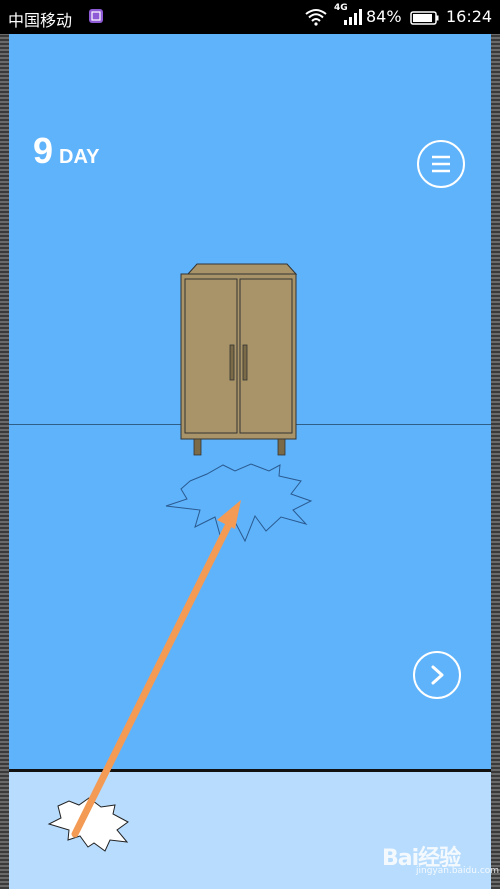 This screenshot has height=889, width=500. I want to click on right-frame-border, so click(495, 461).